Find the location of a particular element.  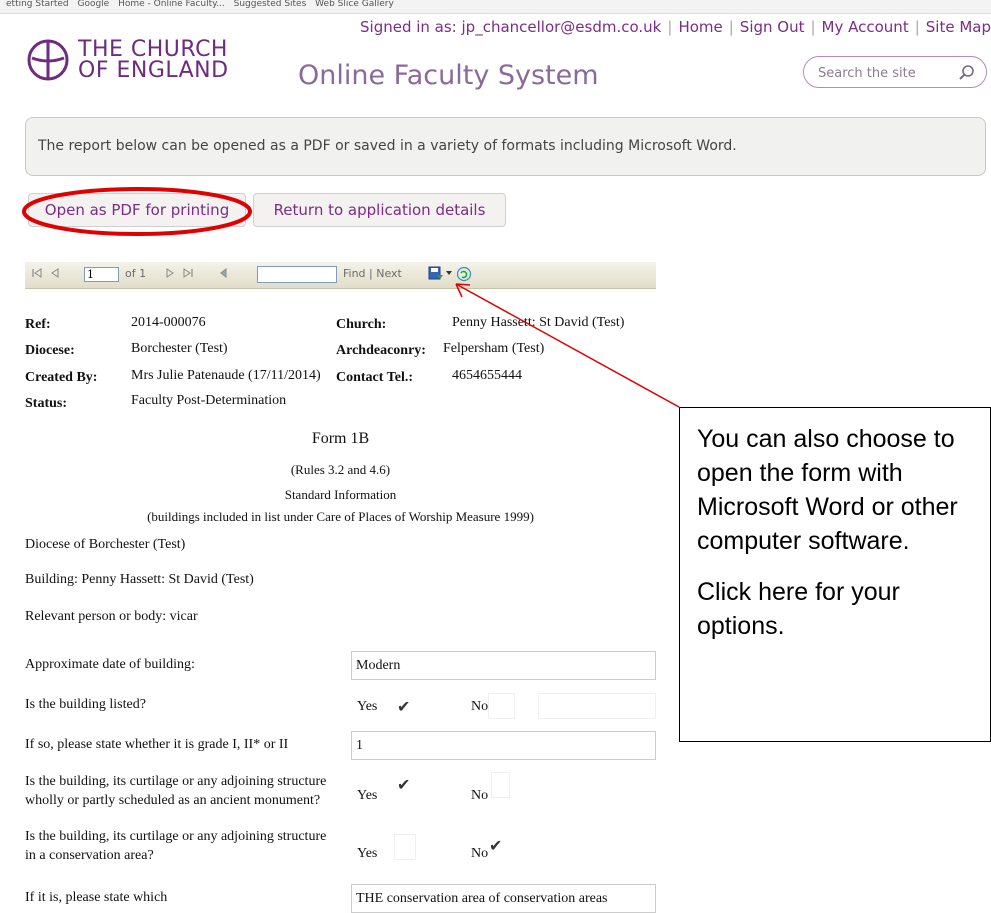

signed-in-text: Signed in as: jp_chancellor@esdm.co.uk is located at coordinates (511, 27).